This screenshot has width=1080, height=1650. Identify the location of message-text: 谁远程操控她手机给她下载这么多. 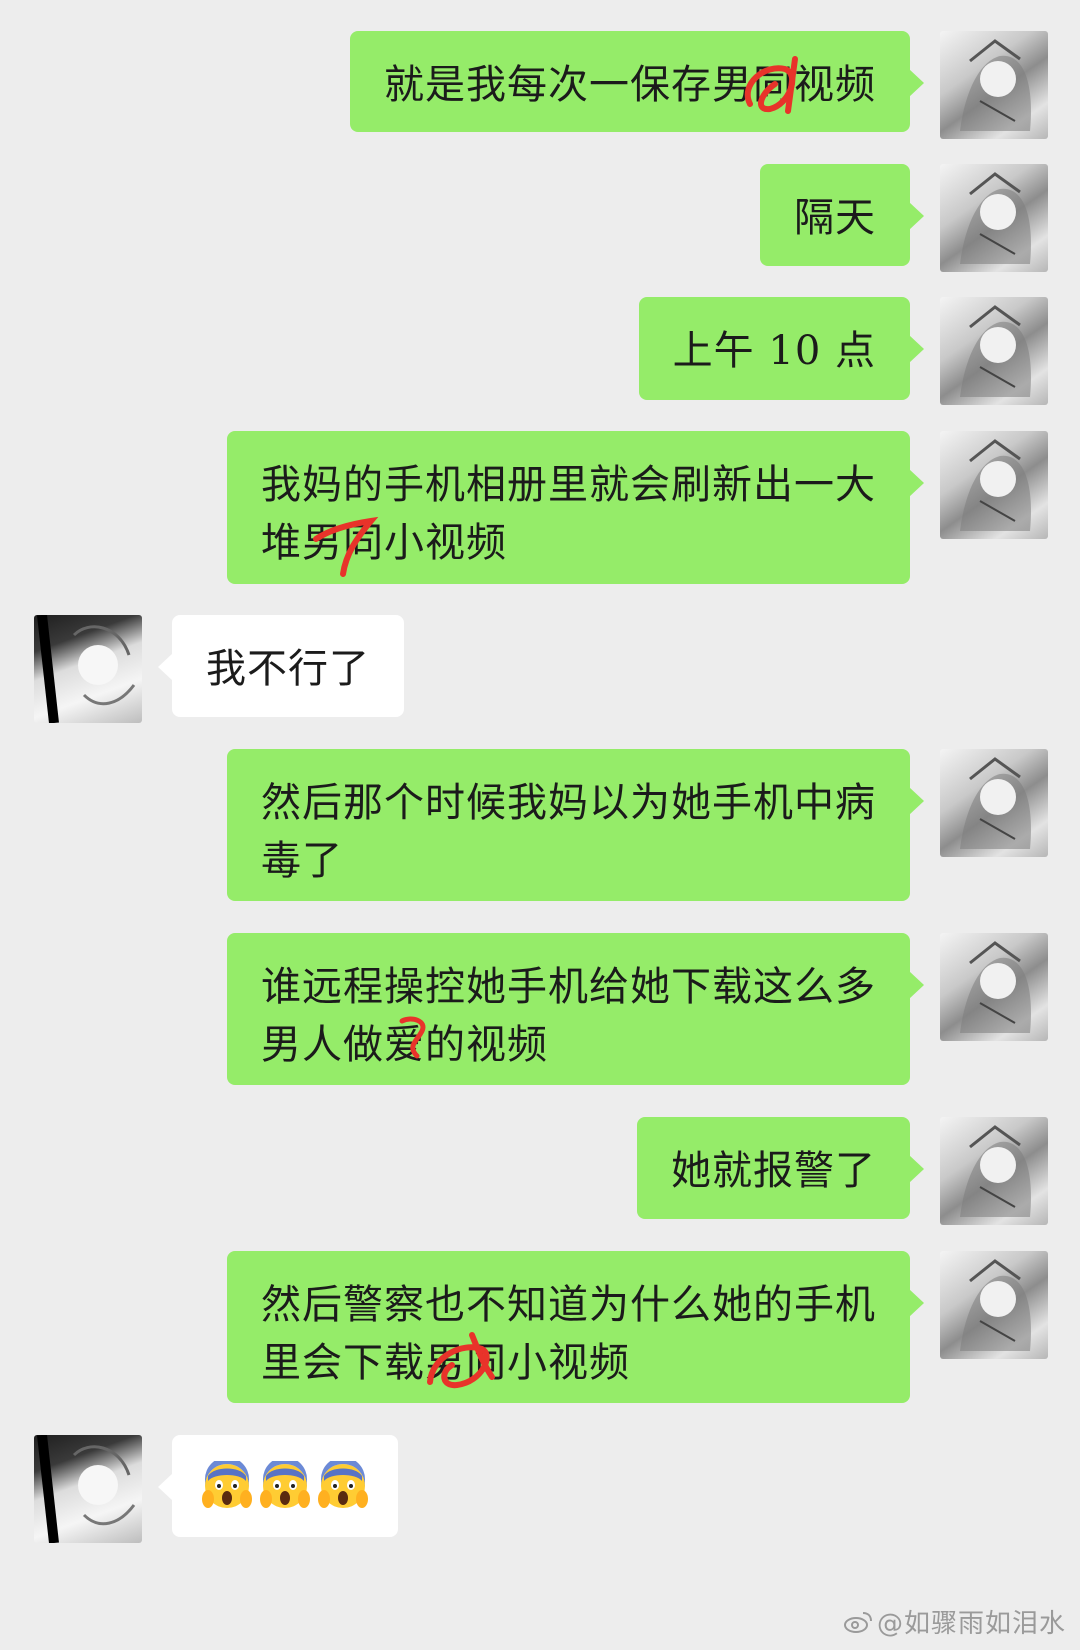
(568, 987).